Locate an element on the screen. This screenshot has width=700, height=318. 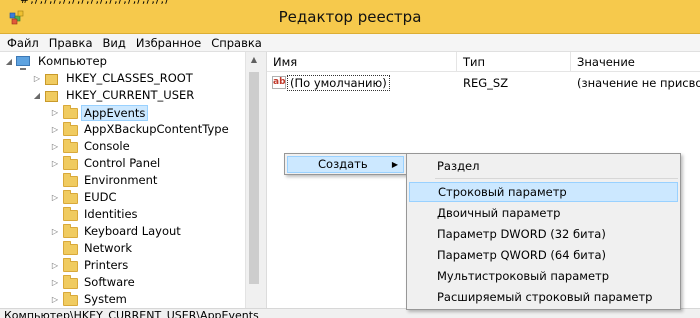
tree-label: Console is located at coordinates (107, 146).